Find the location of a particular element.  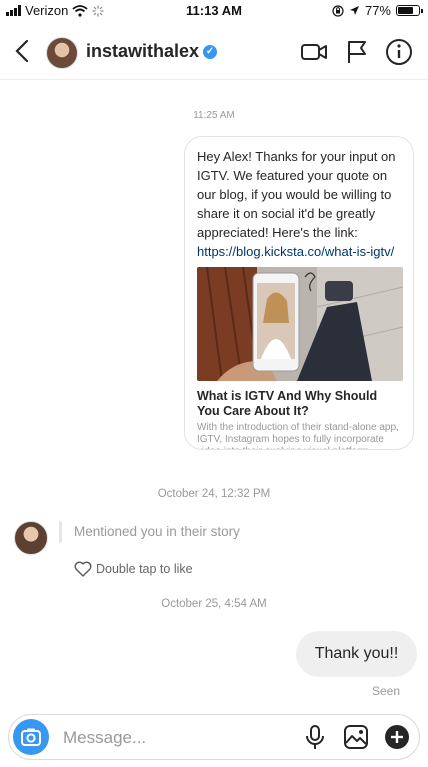

sent-message-text: Thank you!! is located at coordinates (356, 653).